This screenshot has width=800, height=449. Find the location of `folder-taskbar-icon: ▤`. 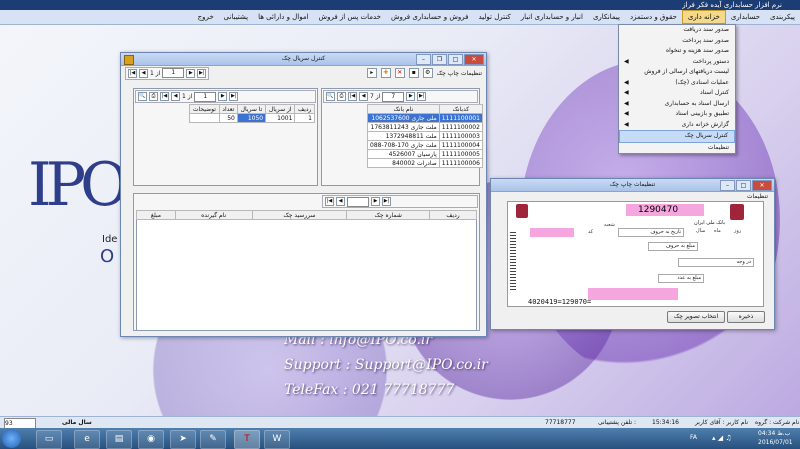

folder-taskbar-icon: ▤ is located at coordinates (119, 439).